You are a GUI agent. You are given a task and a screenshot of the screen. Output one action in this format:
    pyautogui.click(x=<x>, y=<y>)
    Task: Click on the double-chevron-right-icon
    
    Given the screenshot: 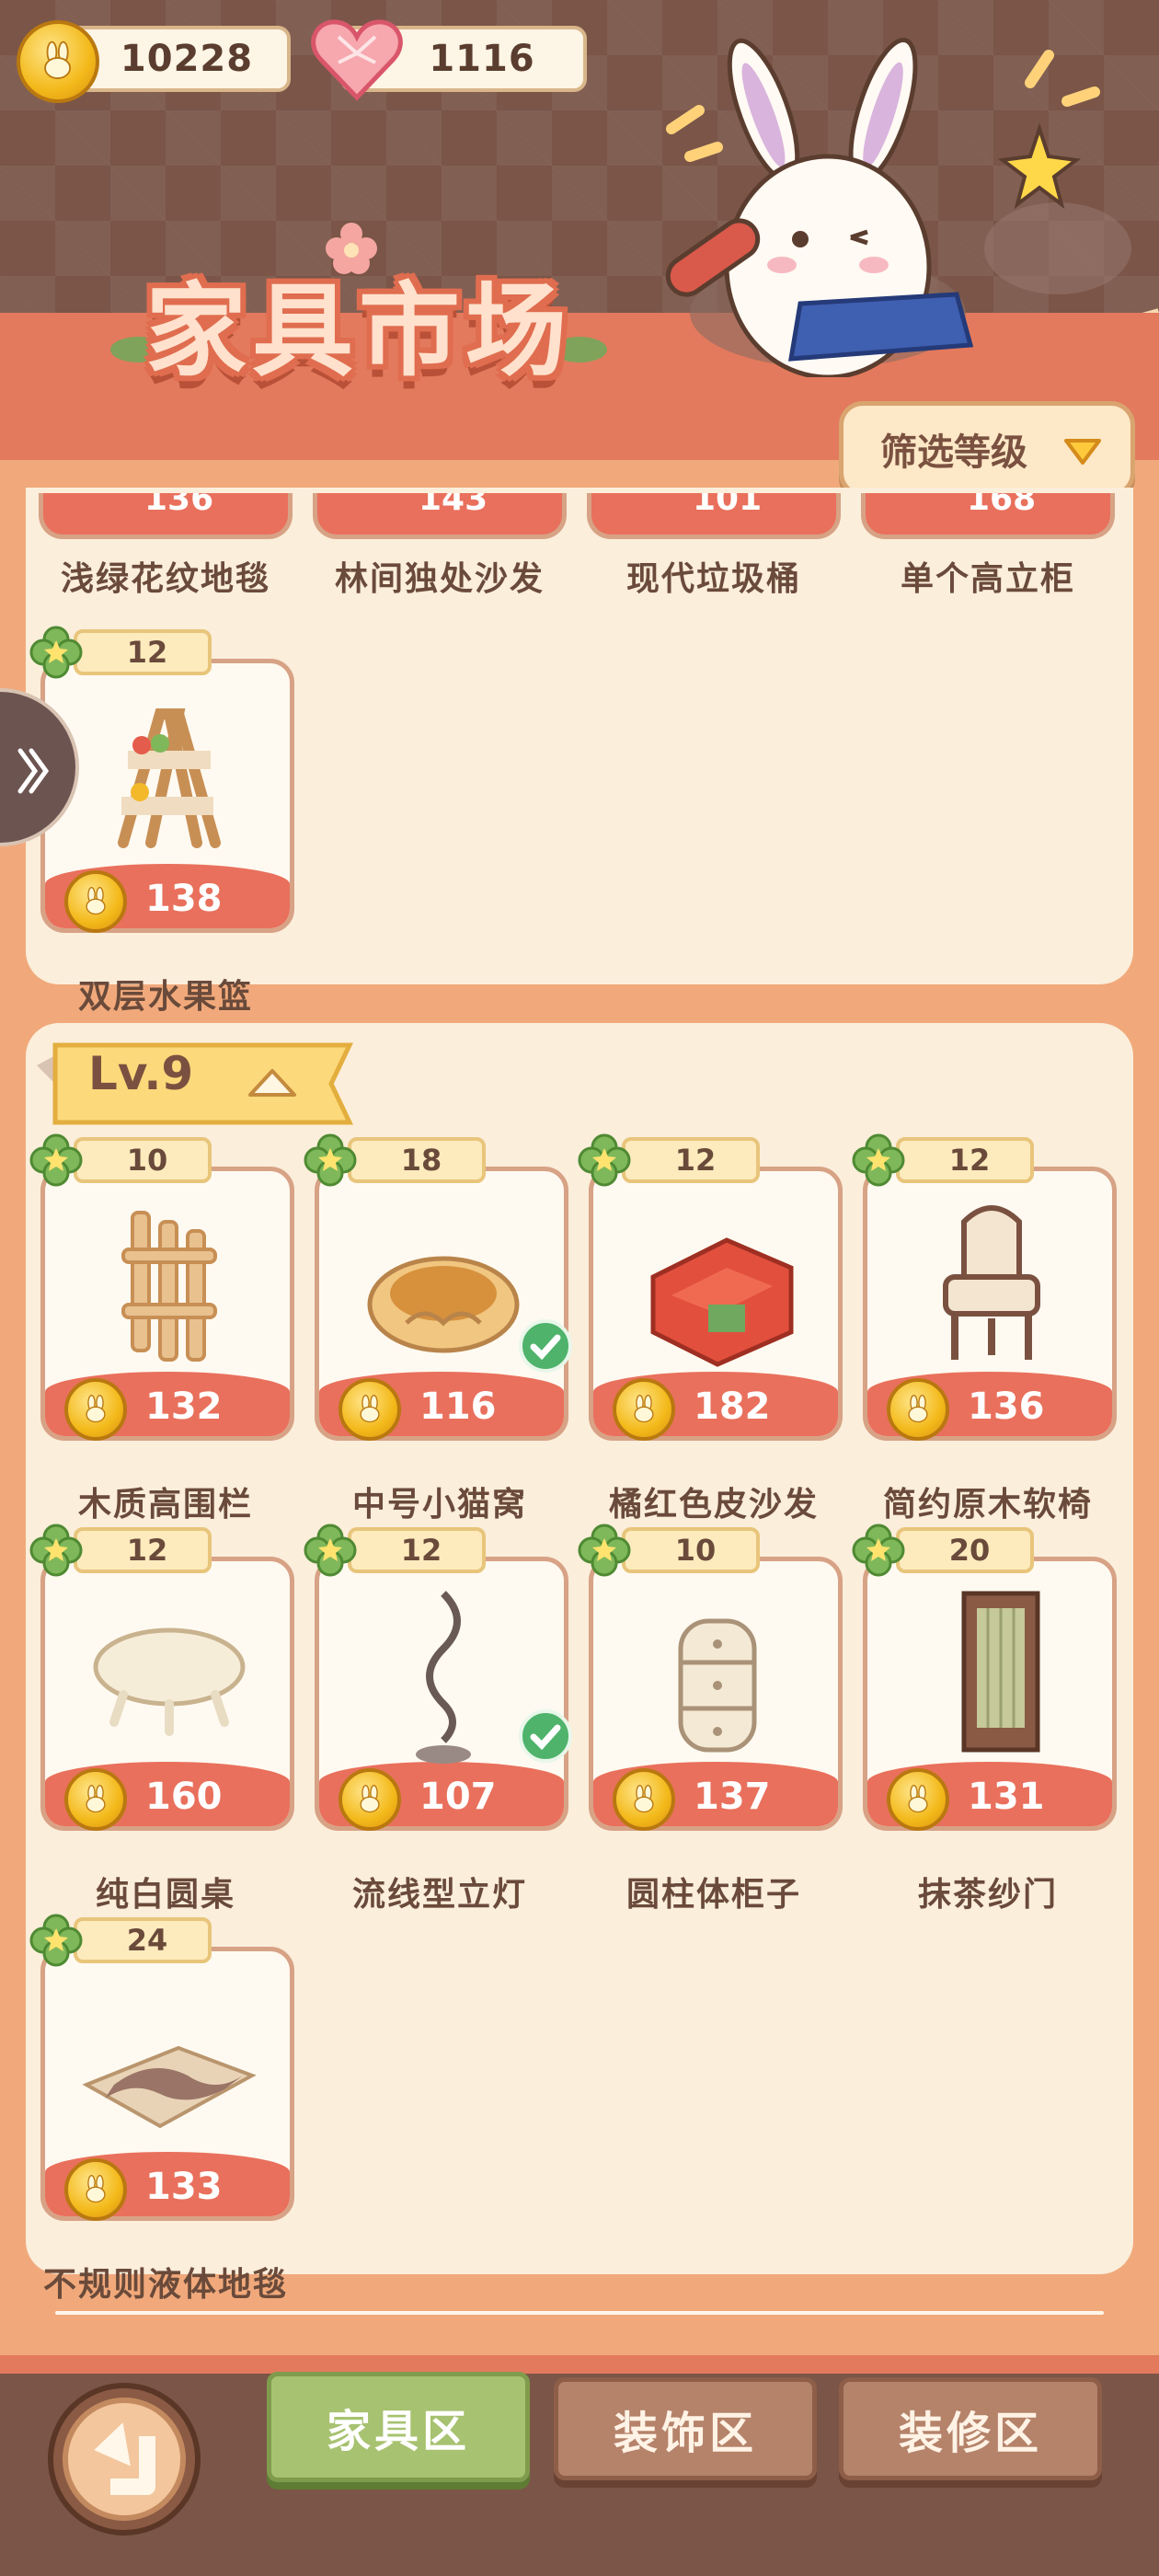 What is the action you would take?
    pyautogui.click(x=33, y=771)
    